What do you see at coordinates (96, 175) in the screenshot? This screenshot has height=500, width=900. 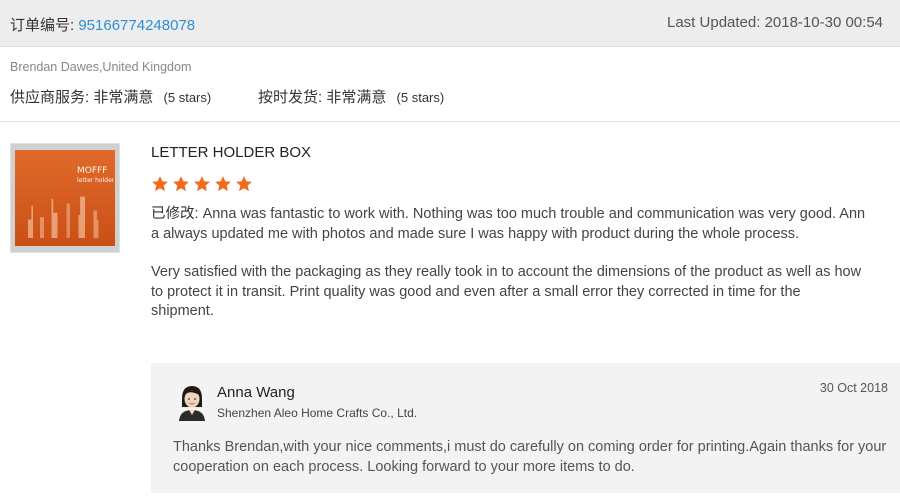 I see `product-box-logo: MOFFF letter holder` at bounding box center [96, 175].